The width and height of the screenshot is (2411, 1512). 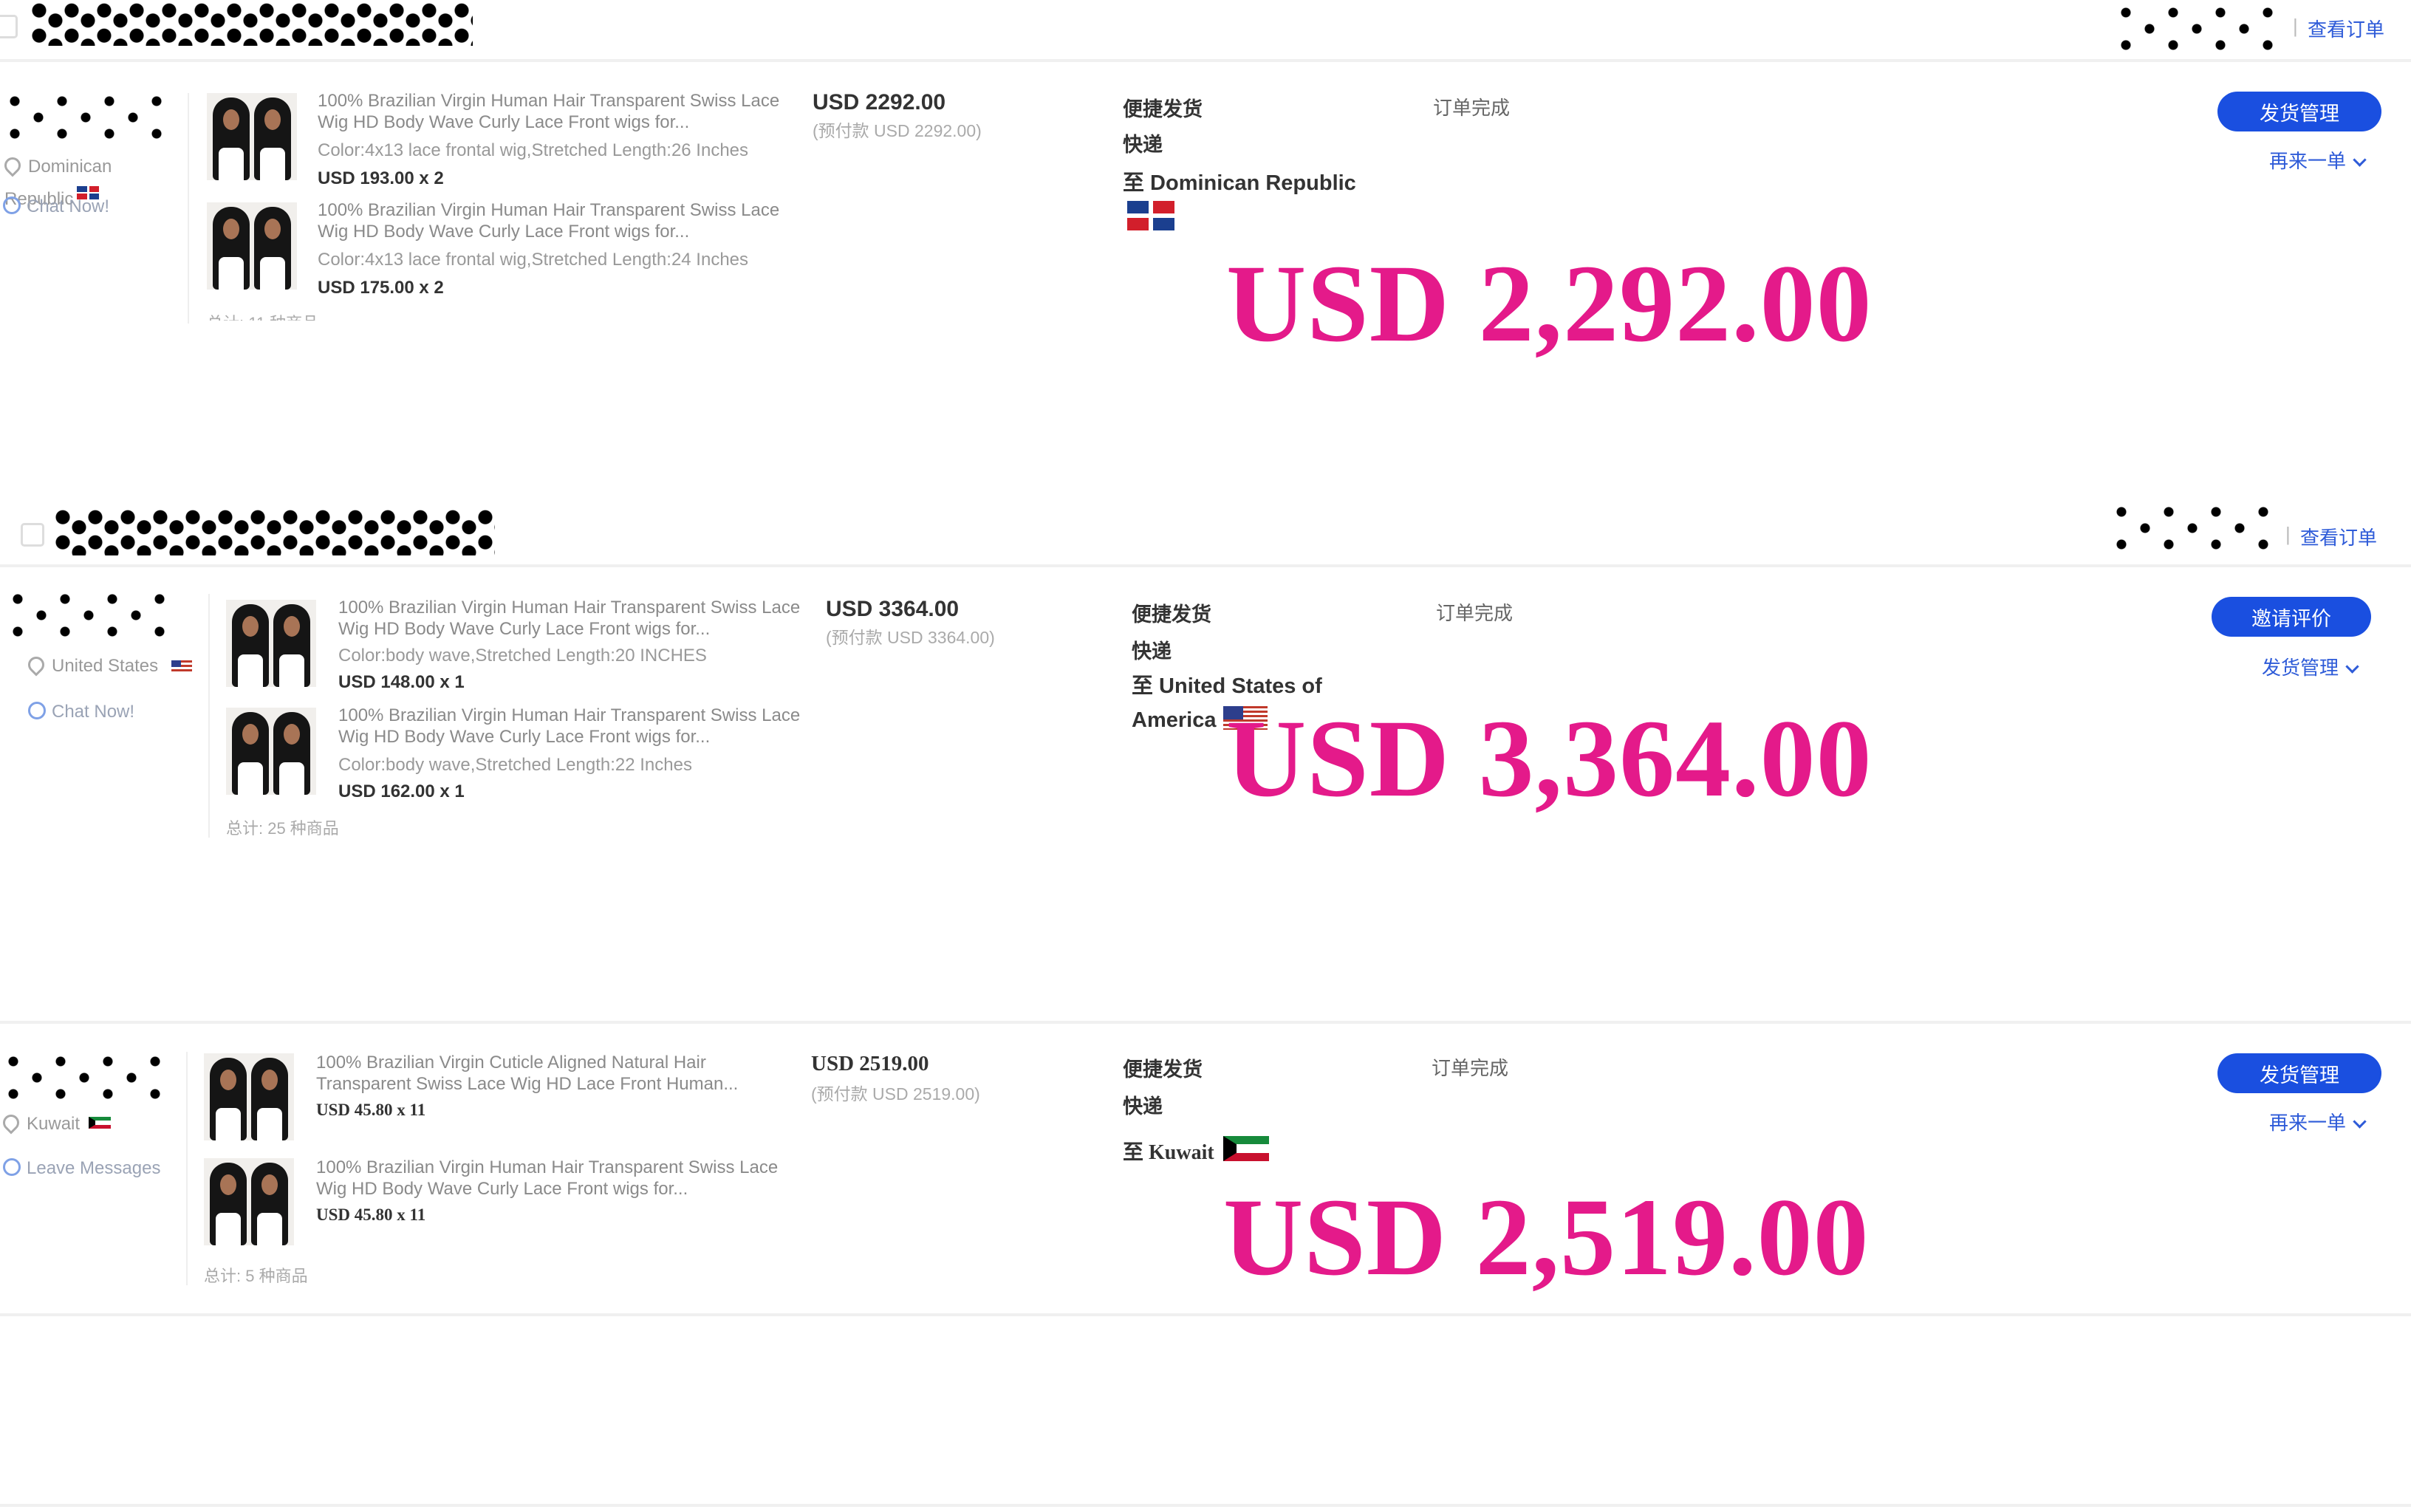 What do you see at coordinates (1549, 303) in the screenshot?
I see `order-total-overlay: USD 2,292.00` at bounding box center [1549, 303].